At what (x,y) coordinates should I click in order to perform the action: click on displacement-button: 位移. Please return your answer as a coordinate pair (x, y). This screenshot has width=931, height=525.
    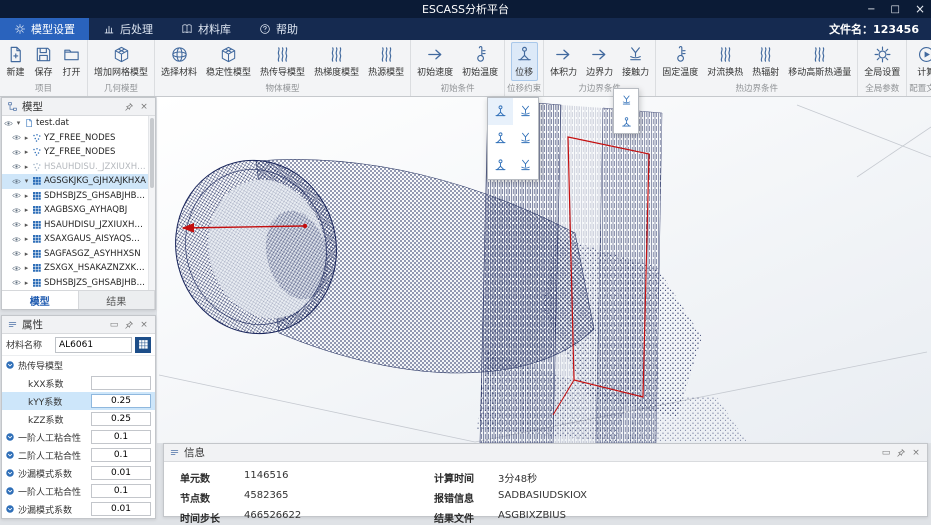
    Looking at the image, I should click on (524, 61).